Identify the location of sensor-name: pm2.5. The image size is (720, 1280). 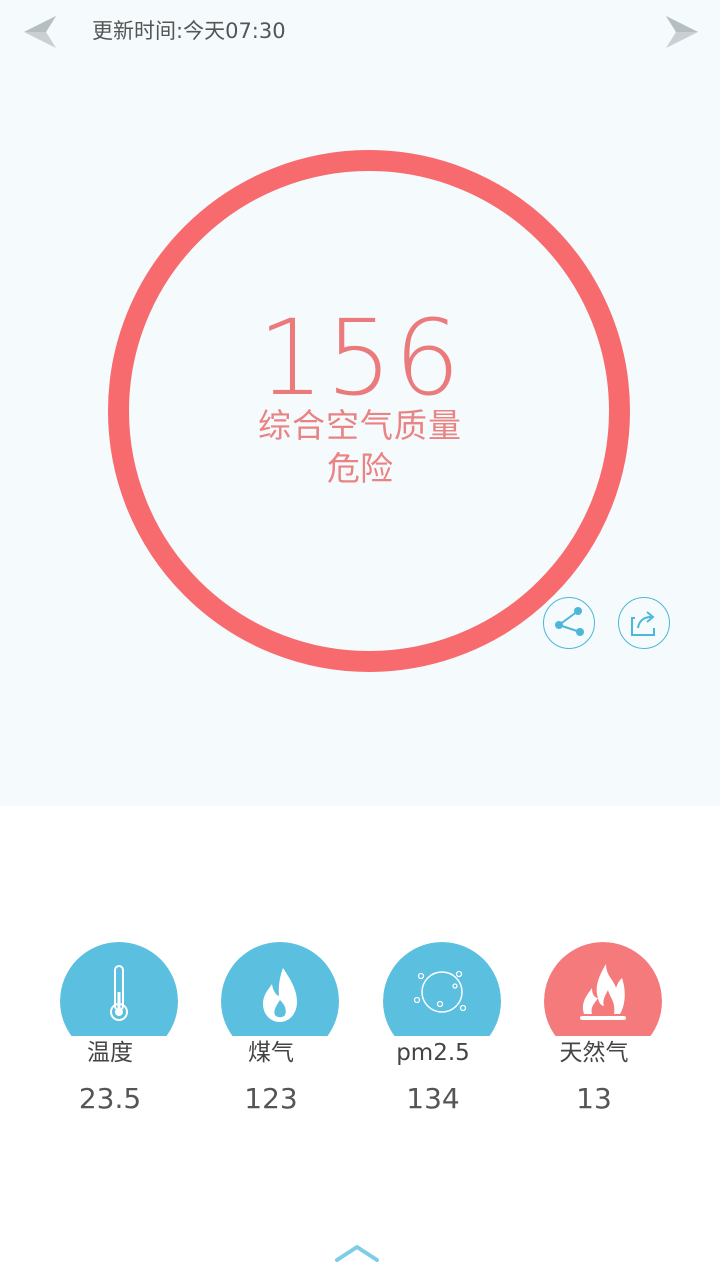
(433, 1053).